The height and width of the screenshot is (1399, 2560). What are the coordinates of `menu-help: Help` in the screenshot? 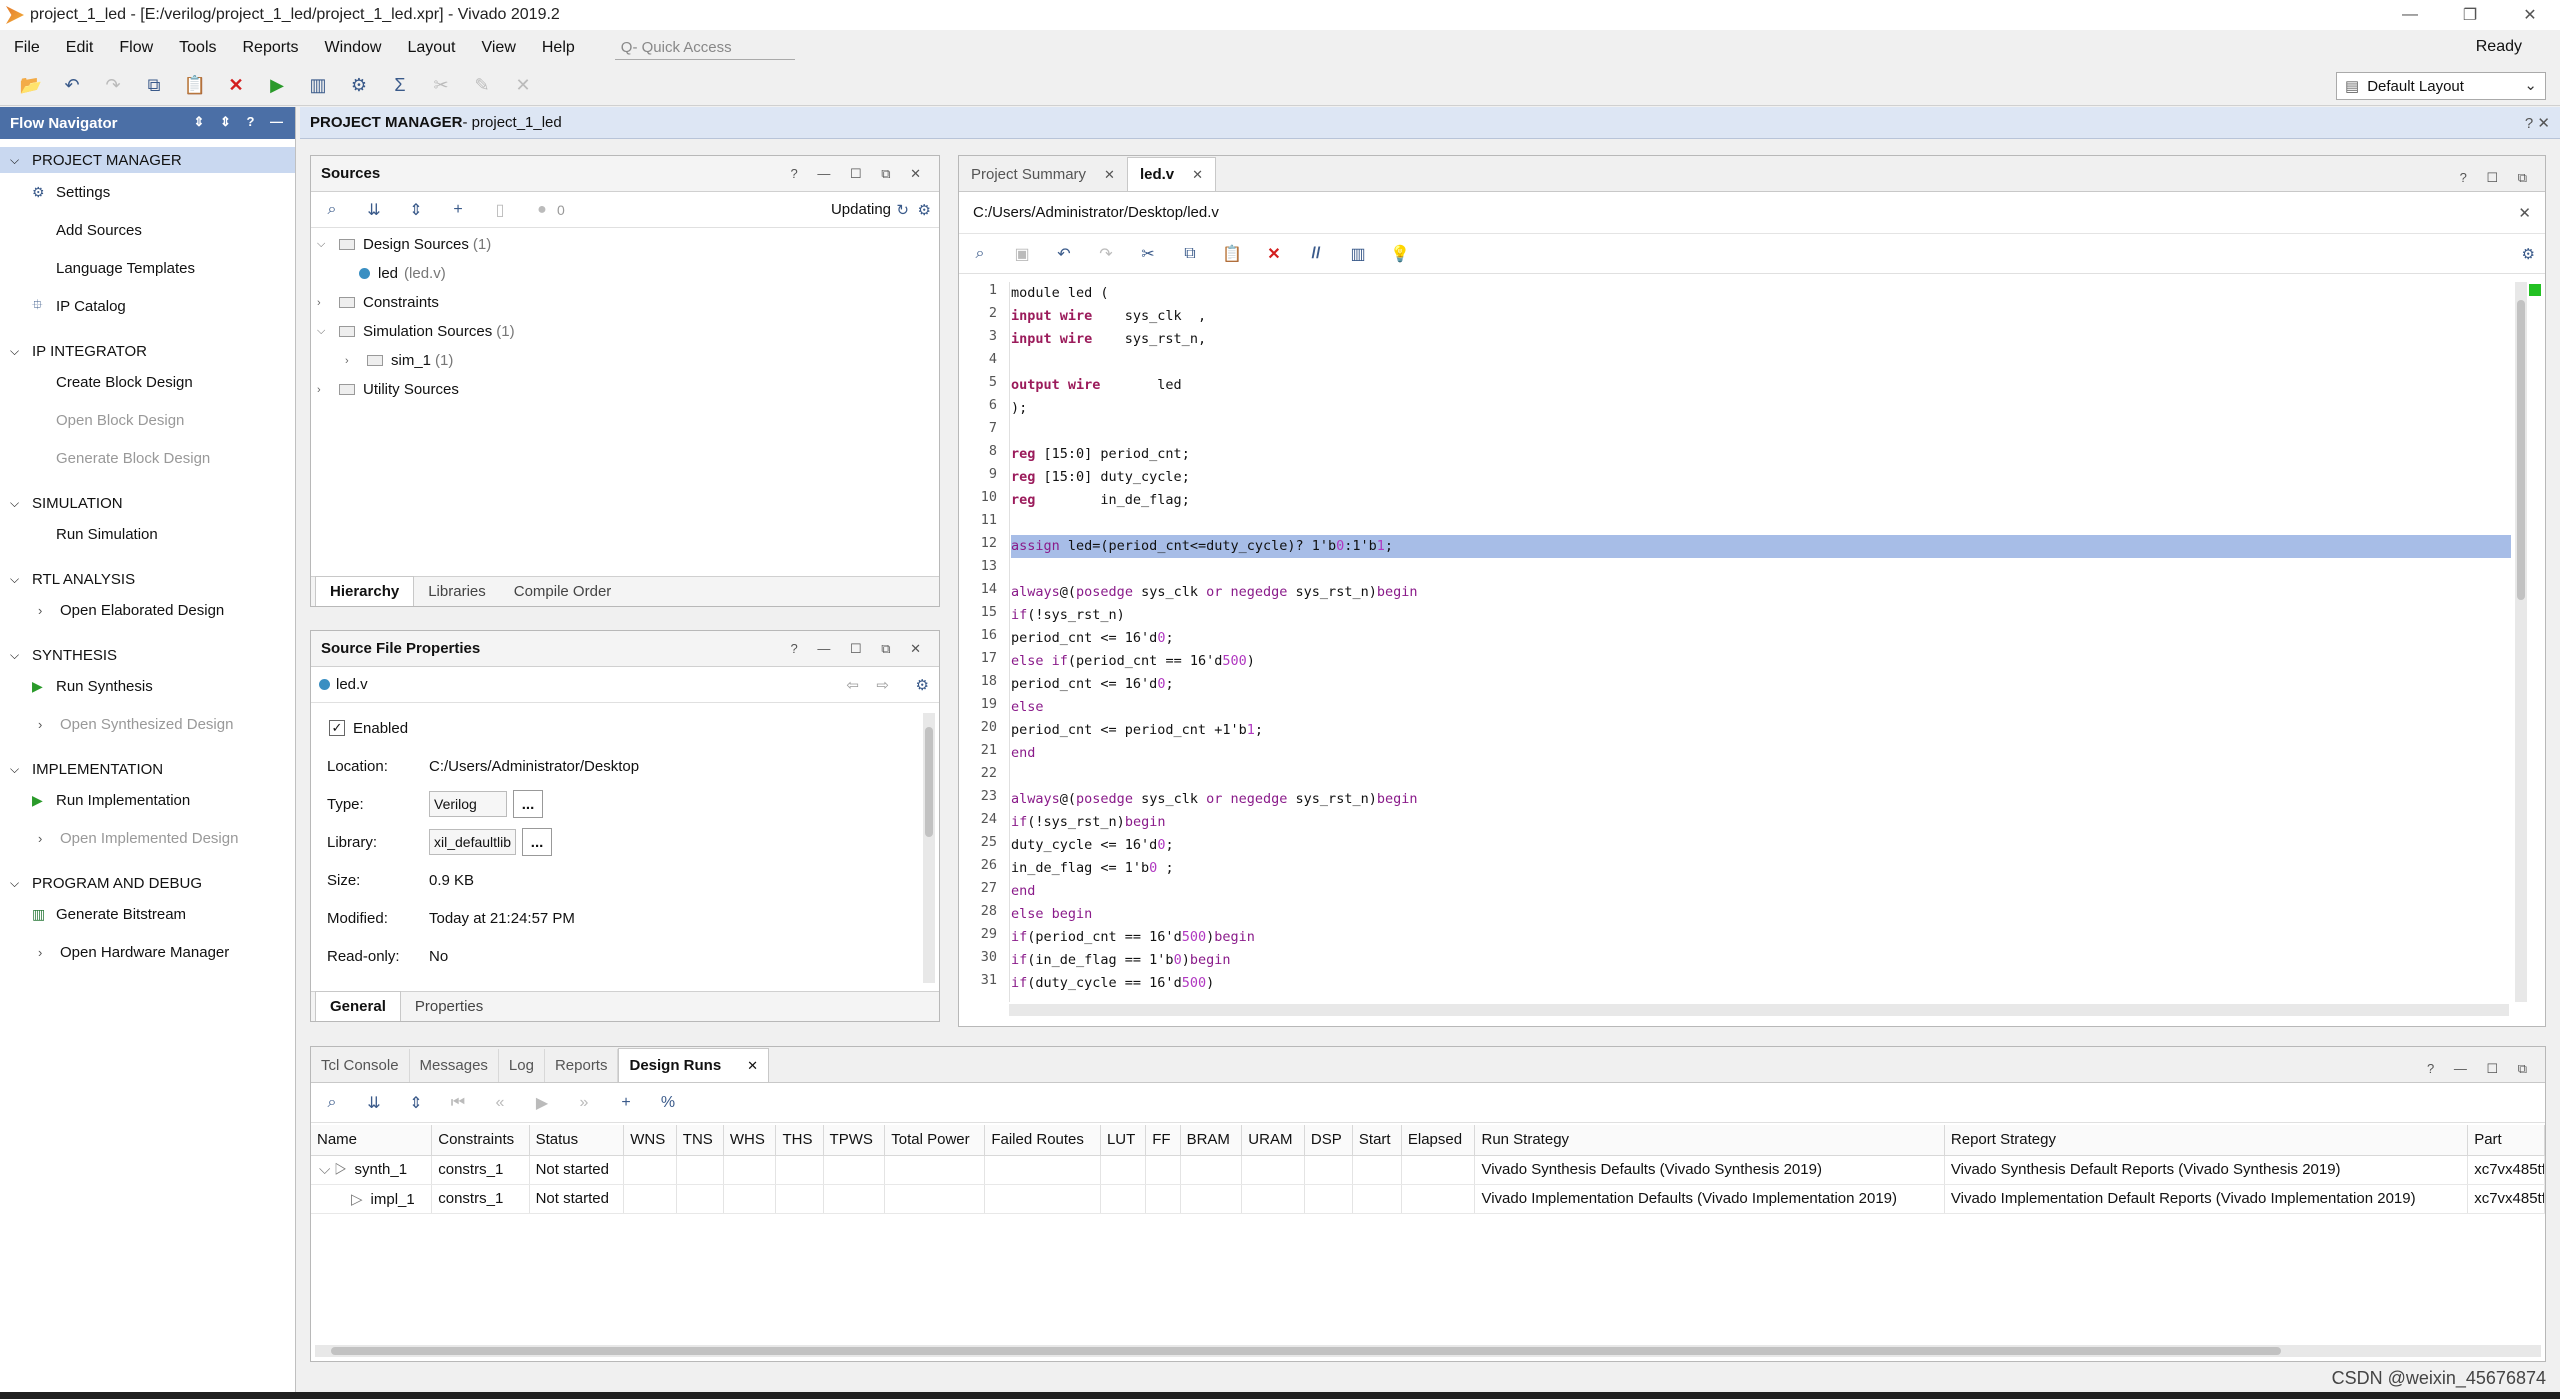 It's located at (558, 48).